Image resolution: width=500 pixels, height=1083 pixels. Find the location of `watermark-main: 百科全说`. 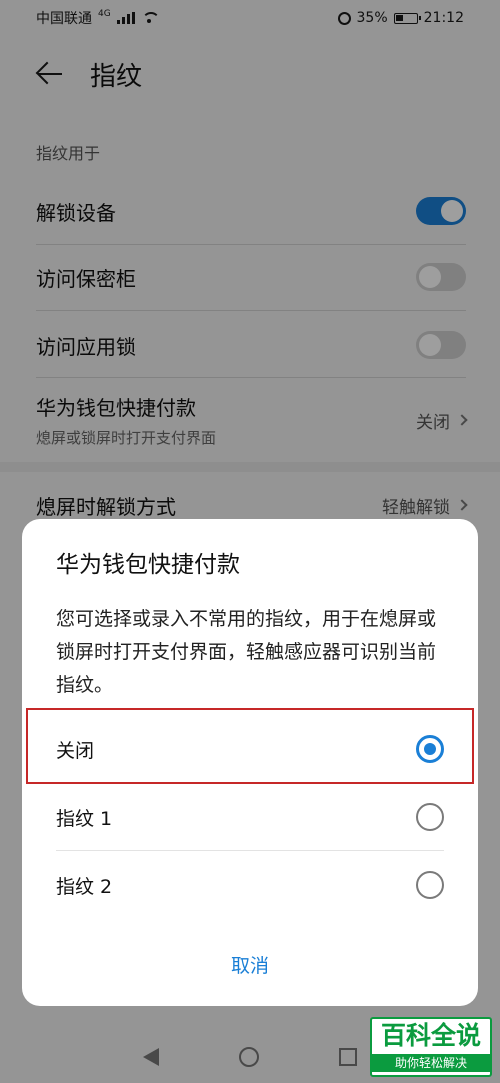

watermark-main: 百科全说 is located at coordinates (430, 1035).